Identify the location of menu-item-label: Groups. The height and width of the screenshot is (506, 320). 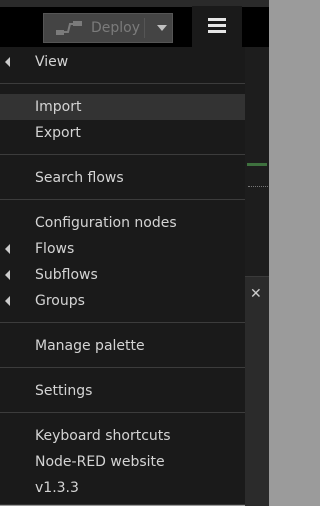
(60, 301).